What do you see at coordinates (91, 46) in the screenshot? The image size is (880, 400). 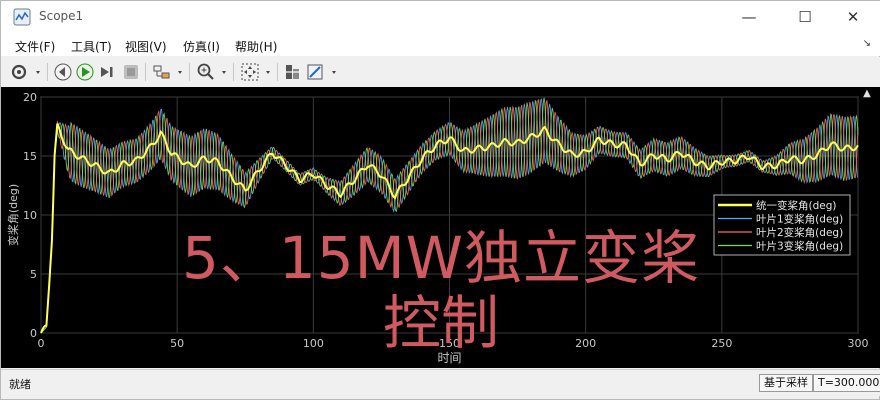 I see `menu-tools: 工具(T)` at bounding box center [91, 46].